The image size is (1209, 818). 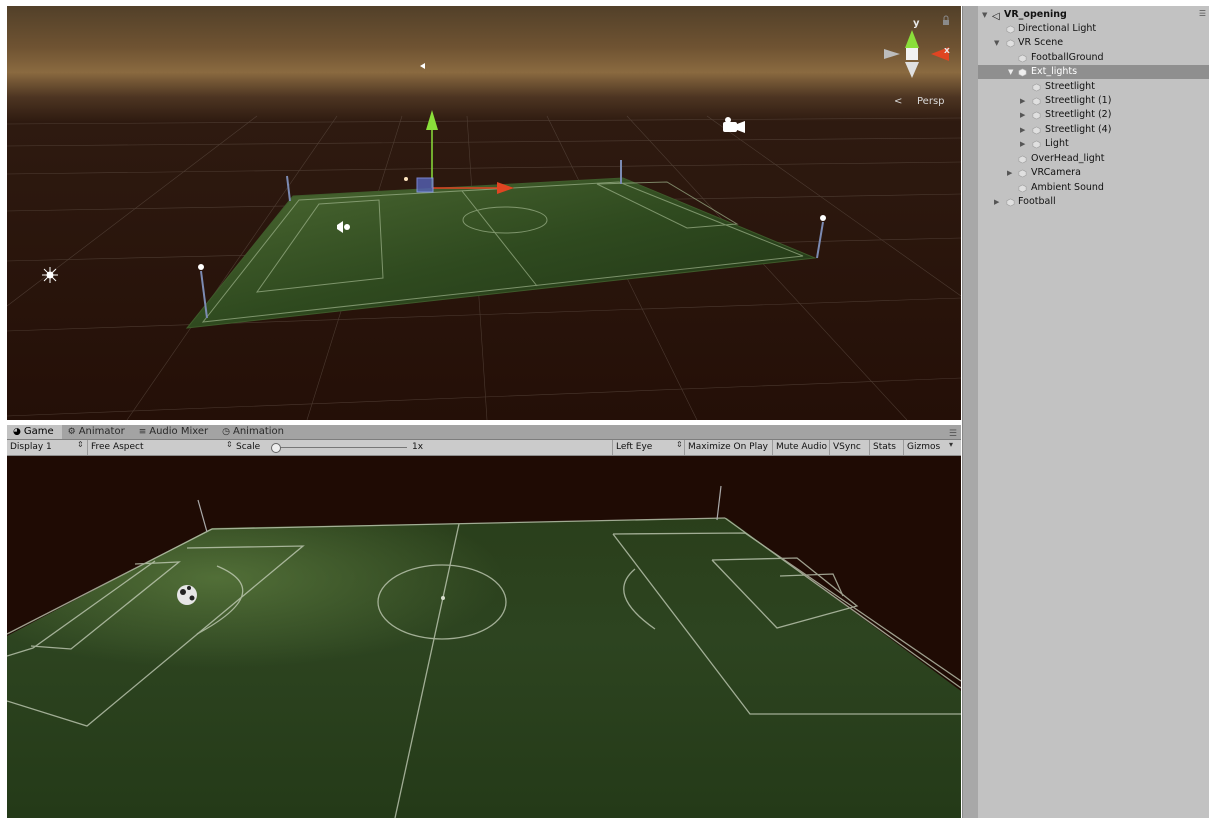 I want to click on football-icon, so click(x=187, y=595).